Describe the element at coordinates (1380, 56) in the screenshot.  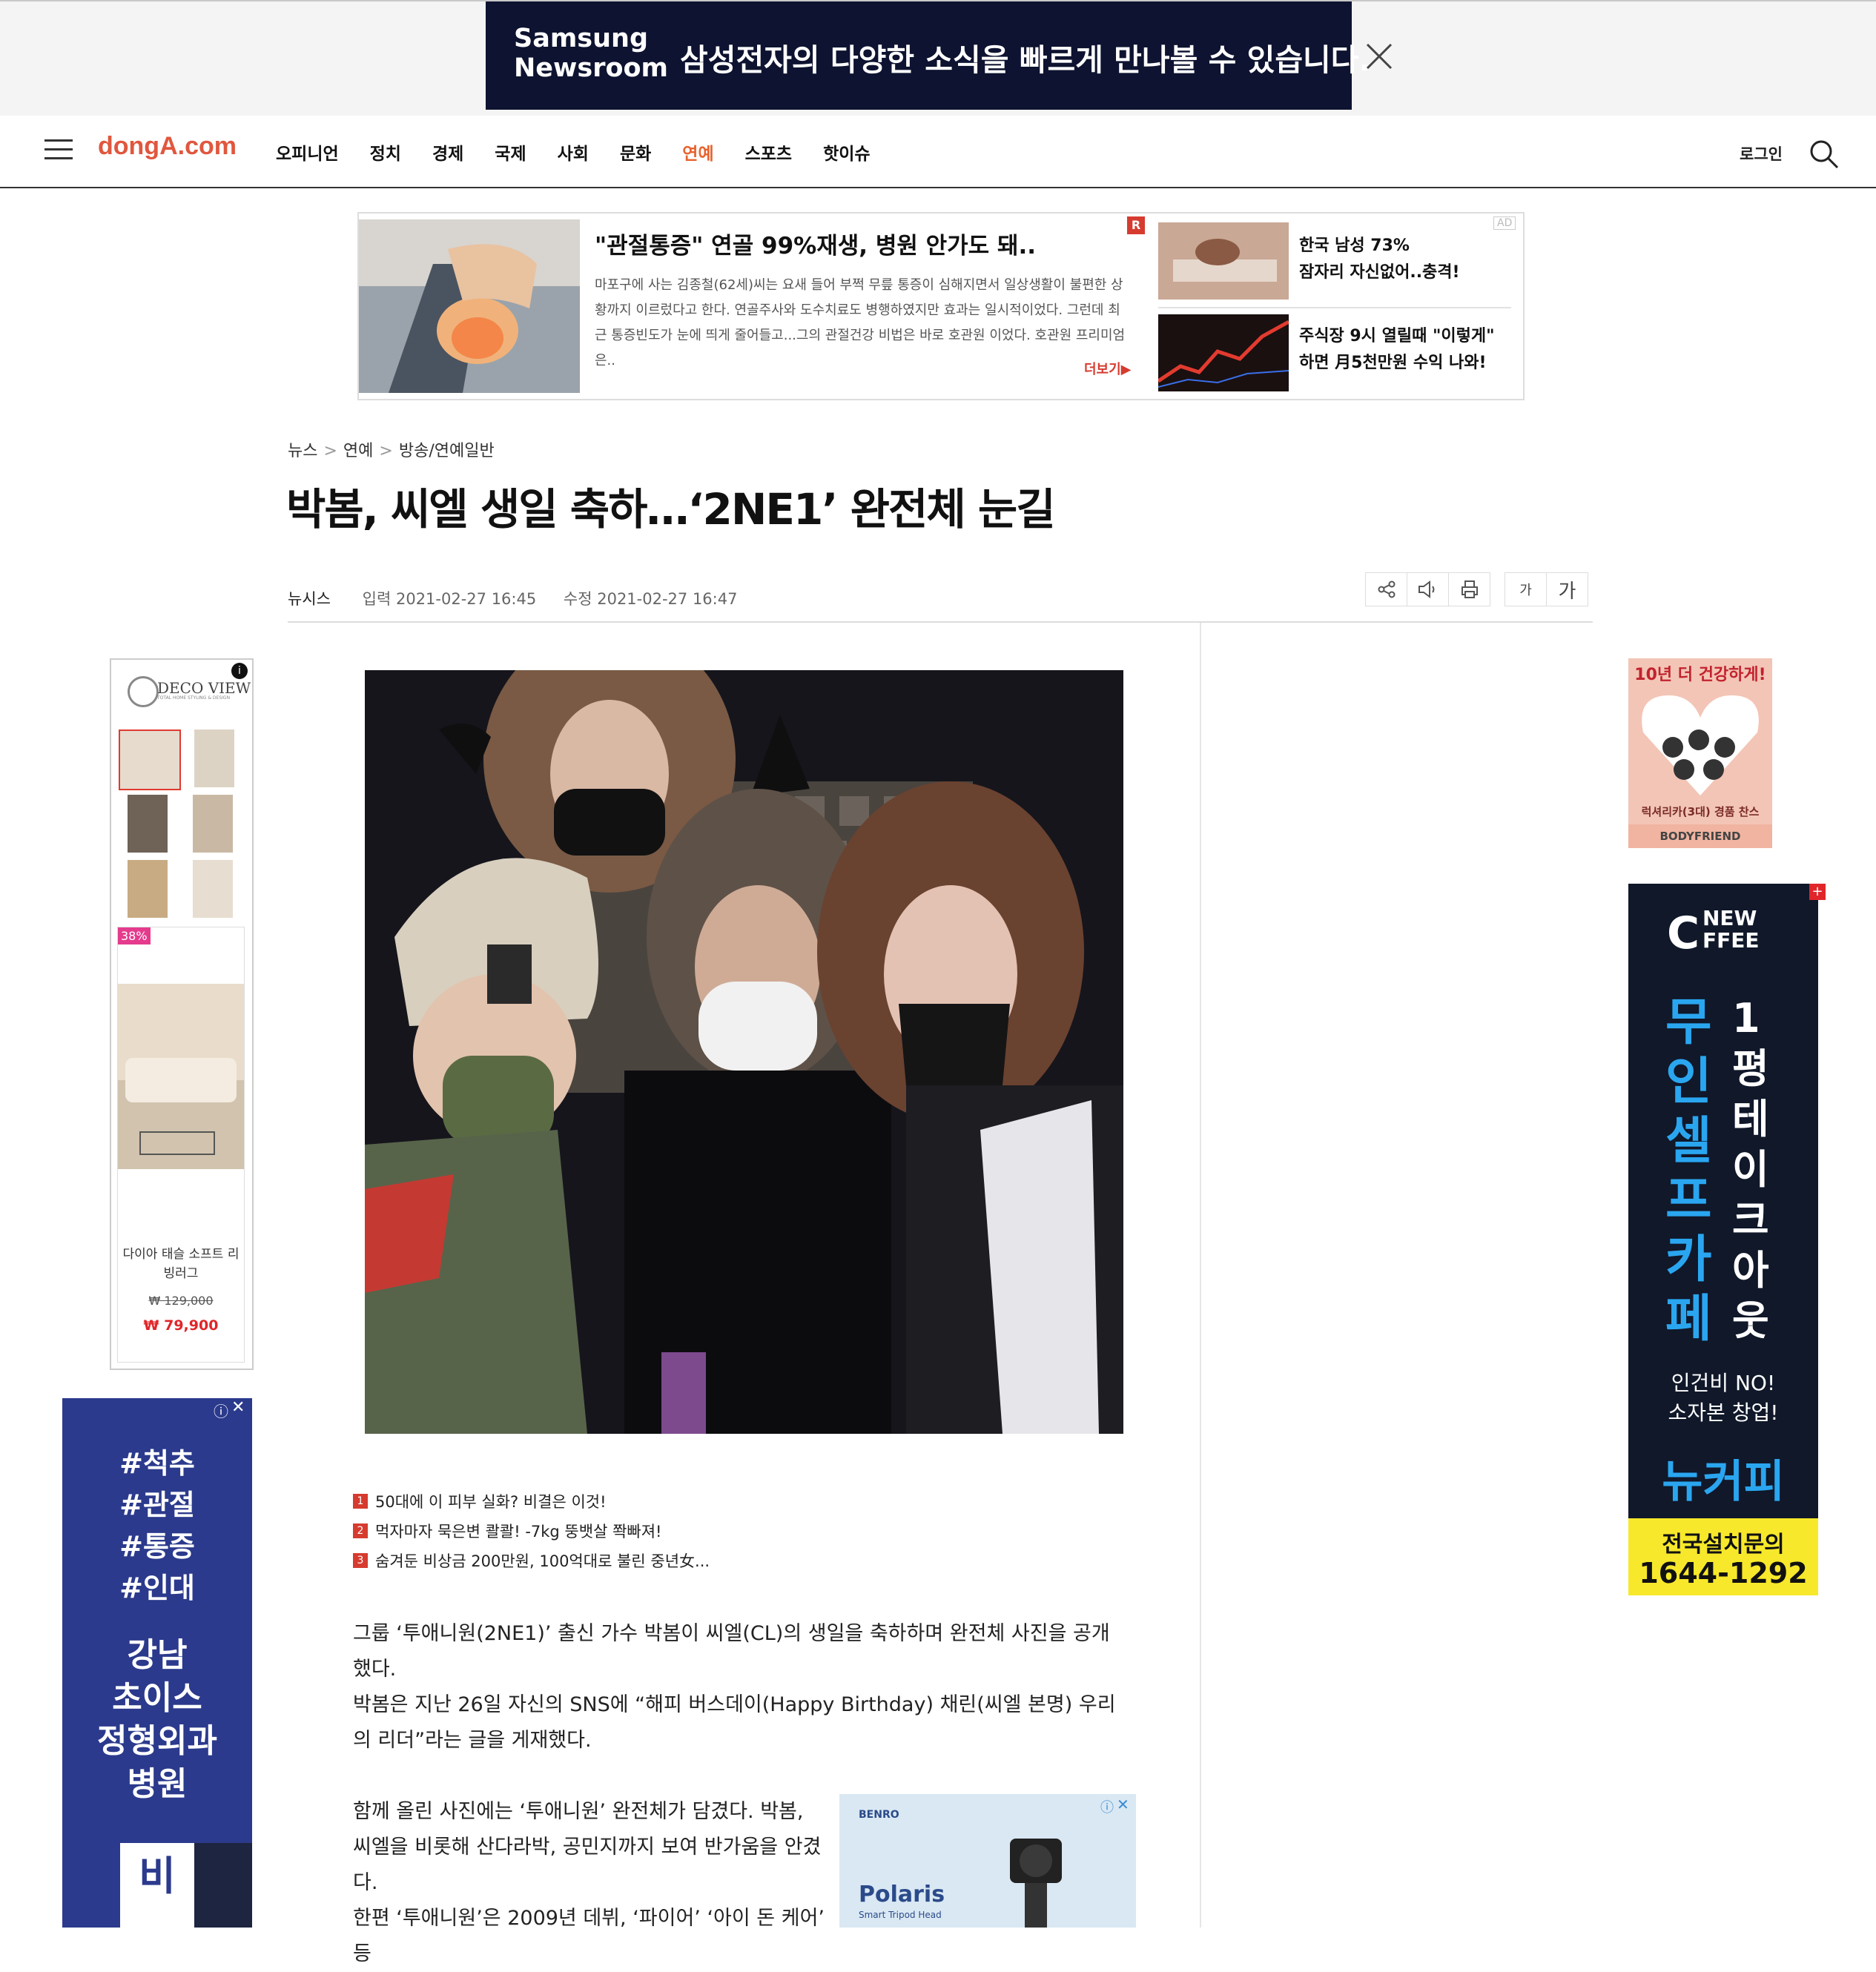
I see `close-icon` at that location.